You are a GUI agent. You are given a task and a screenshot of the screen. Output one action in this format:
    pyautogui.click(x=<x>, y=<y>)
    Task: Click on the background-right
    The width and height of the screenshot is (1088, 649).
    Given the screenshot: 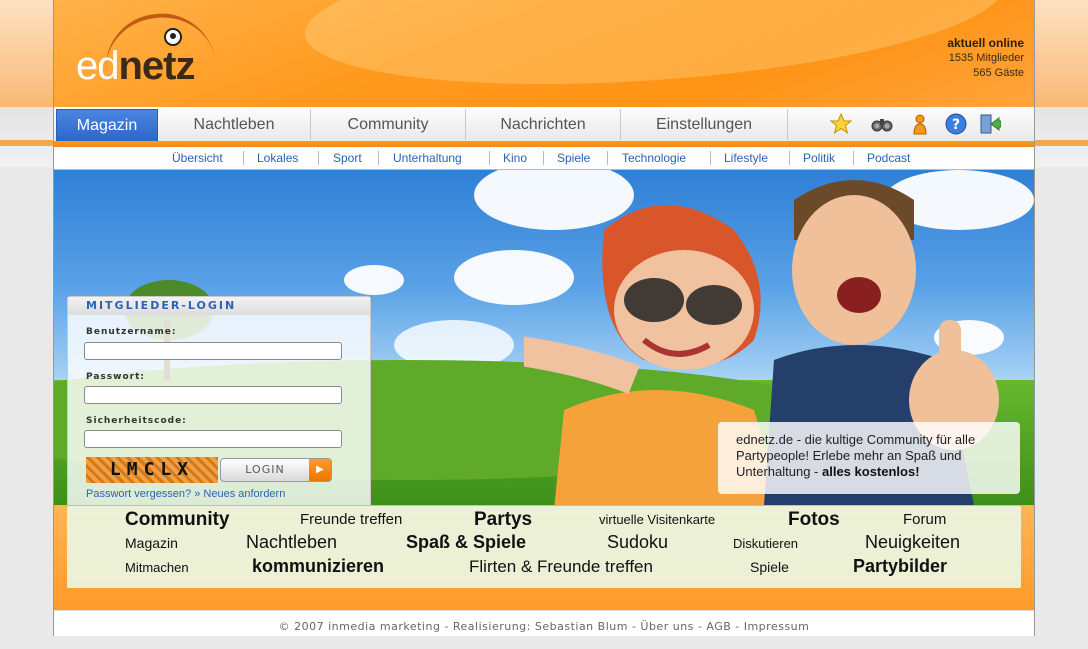 What is the action you would take?
    pyautogui.click(x=1061, y=53)
    